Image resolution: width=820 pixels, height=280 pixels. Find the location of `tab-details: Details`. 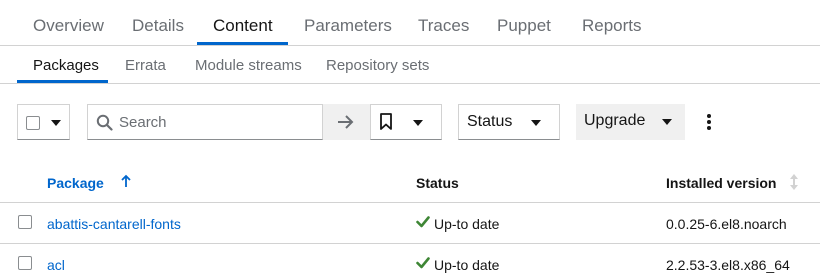

tab-details: Details is located at coordinates (158, 26).